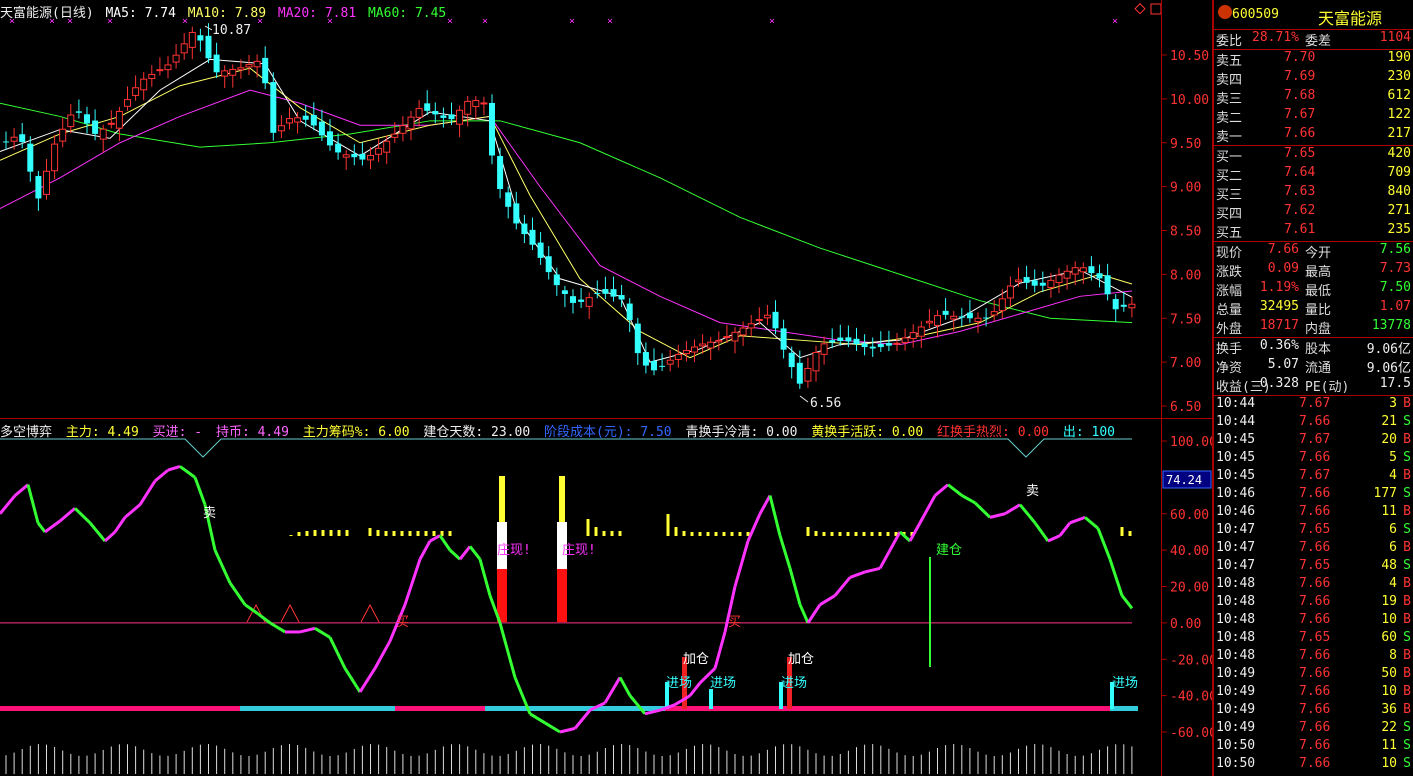 The height and width of the screenshot is (776, 1413). I want to click on ask-row: 卖一 7.66 217, so click(1313, 135).